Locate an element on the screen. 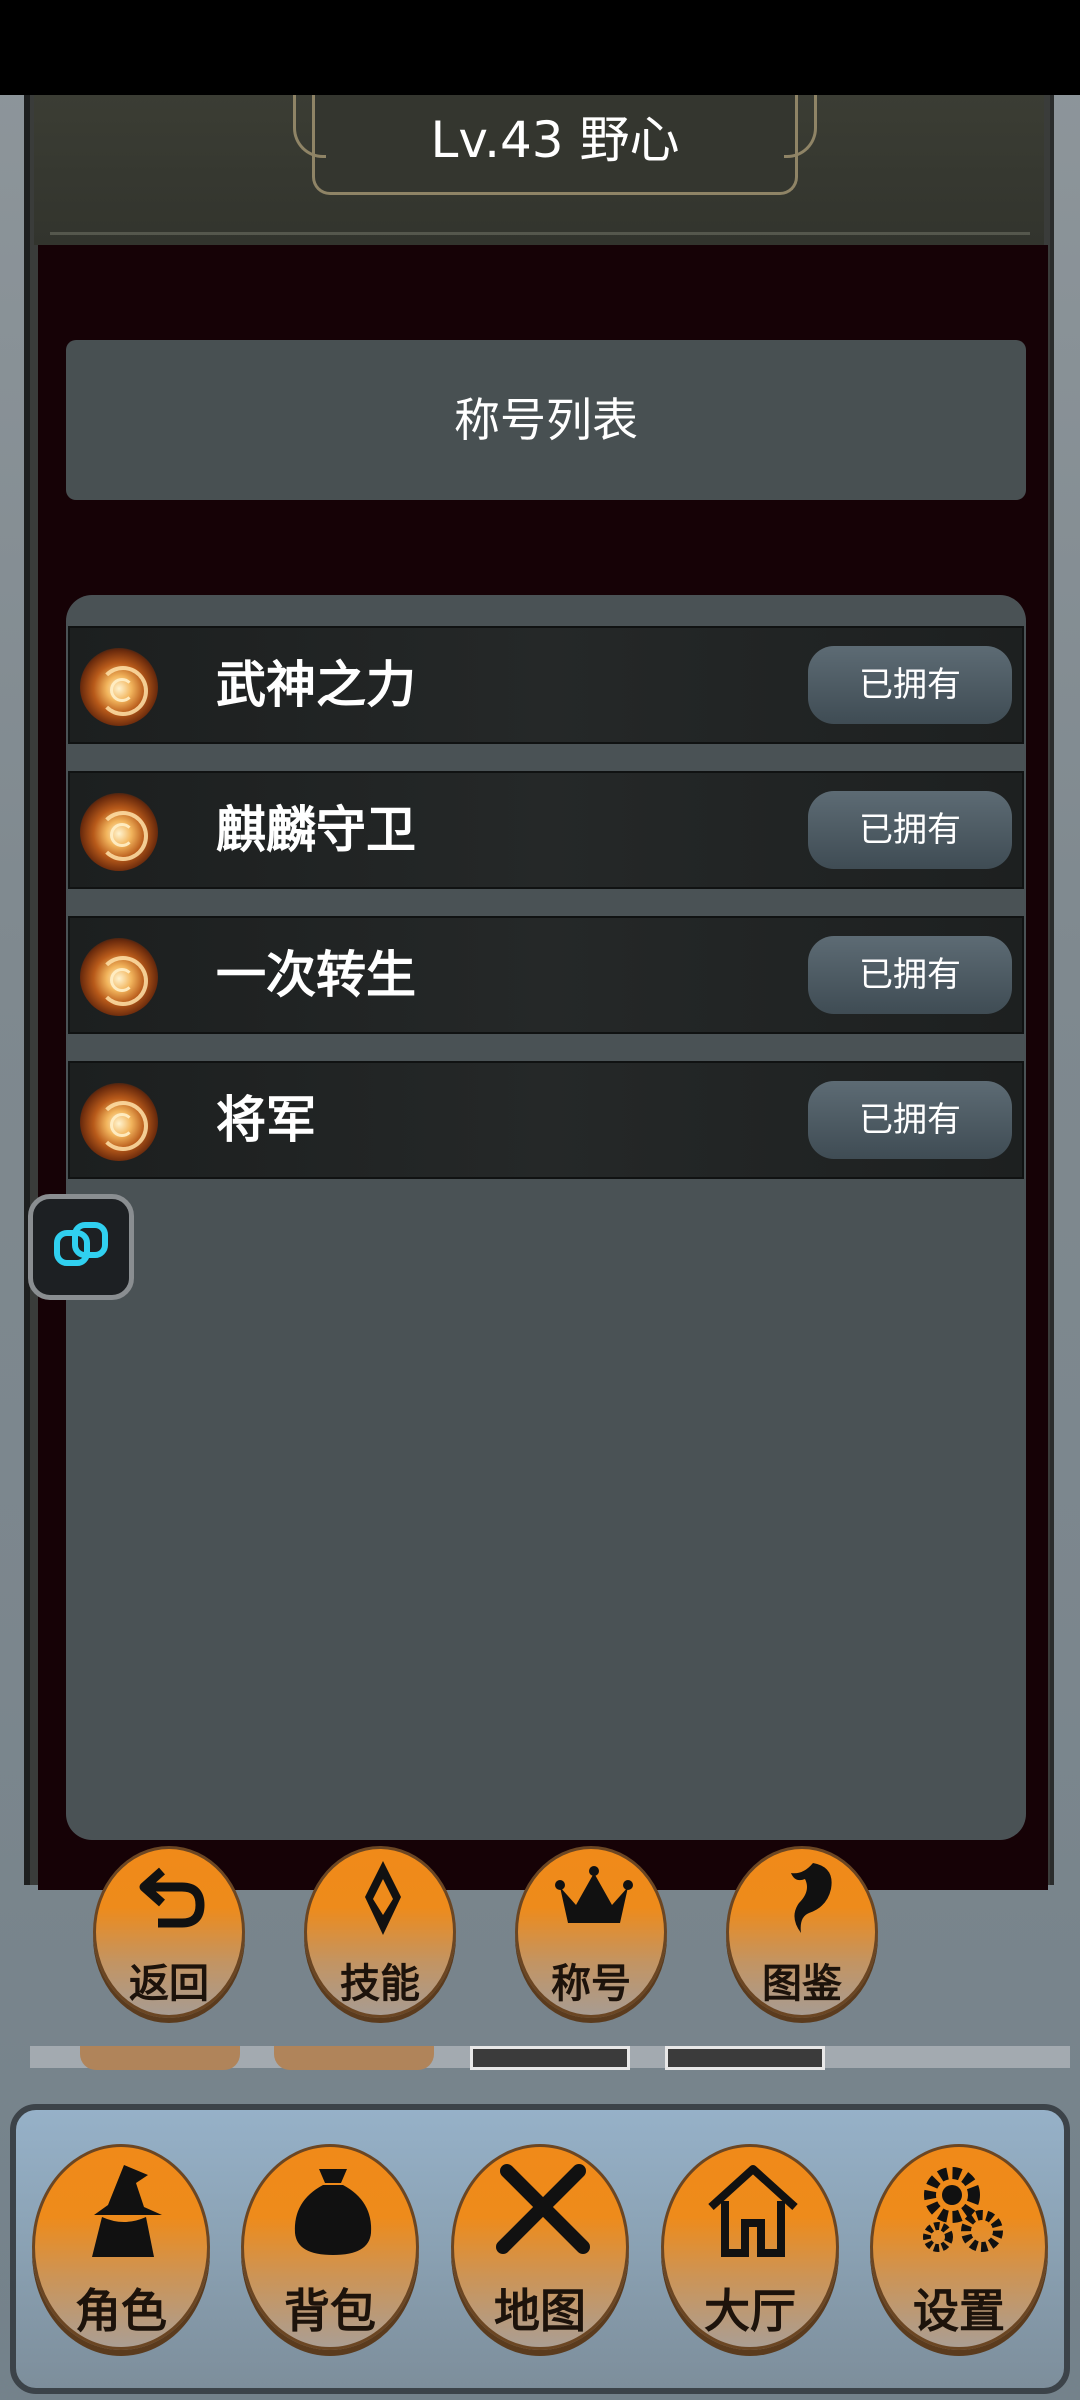 This screenshot has height=2400, width=1080. codex-label: 图鉴 is located at coordinates (802, 1984).